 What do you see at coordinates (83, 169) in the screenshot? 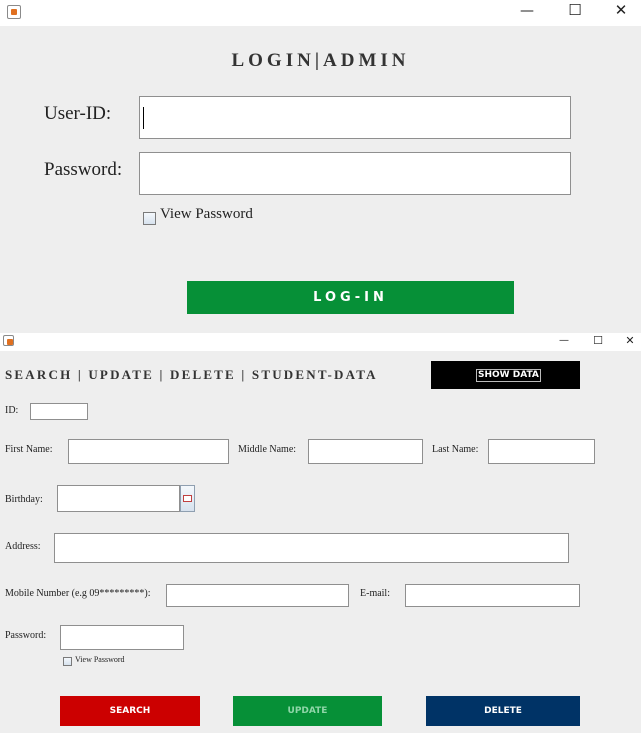
I see `password-label: Password:` at bounding box center [83, 169].